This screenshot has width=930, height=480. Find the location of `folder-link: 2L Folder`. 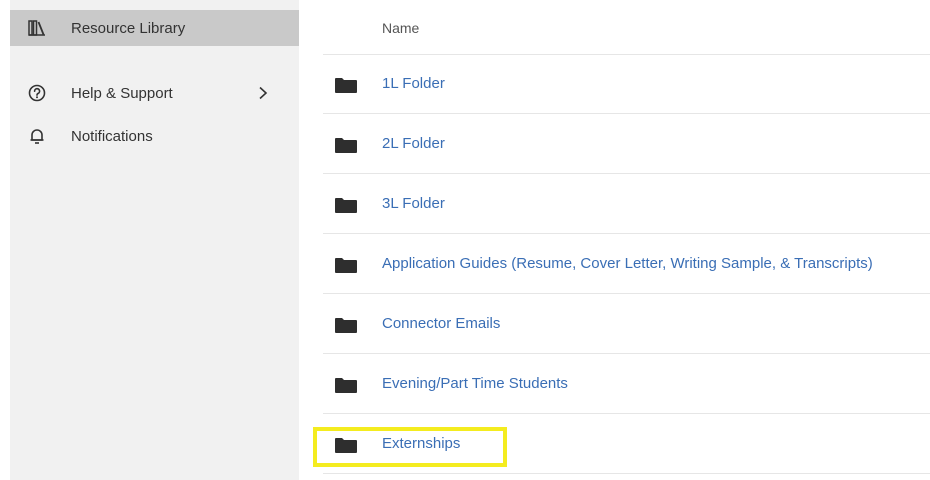

folder-link: 2L Folder is located at coordinates (413, 143).